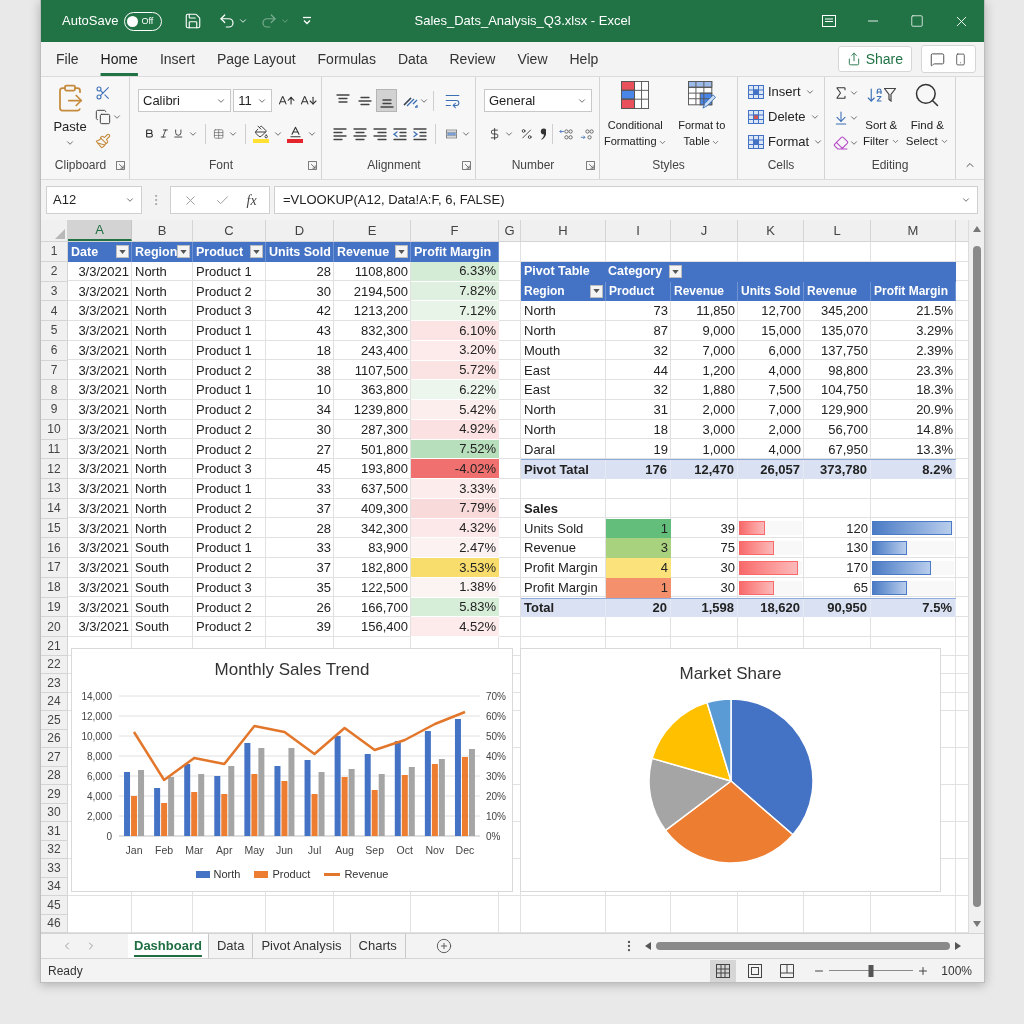 The height and width of the screenshot is (1024, 1024). Describe the element at coordinates (164, 133) in the screenshot. I see `italic-icon` at that location.